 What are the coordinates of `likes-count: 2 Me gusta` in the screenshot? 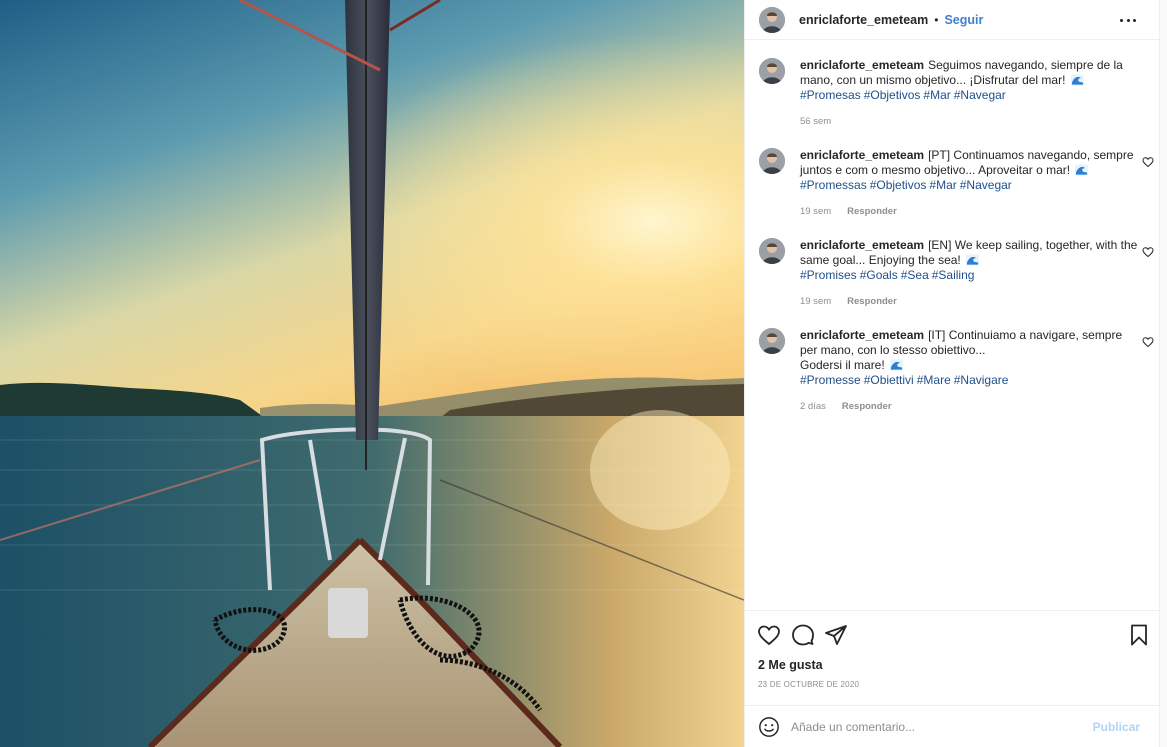 It's located at (790, 665).